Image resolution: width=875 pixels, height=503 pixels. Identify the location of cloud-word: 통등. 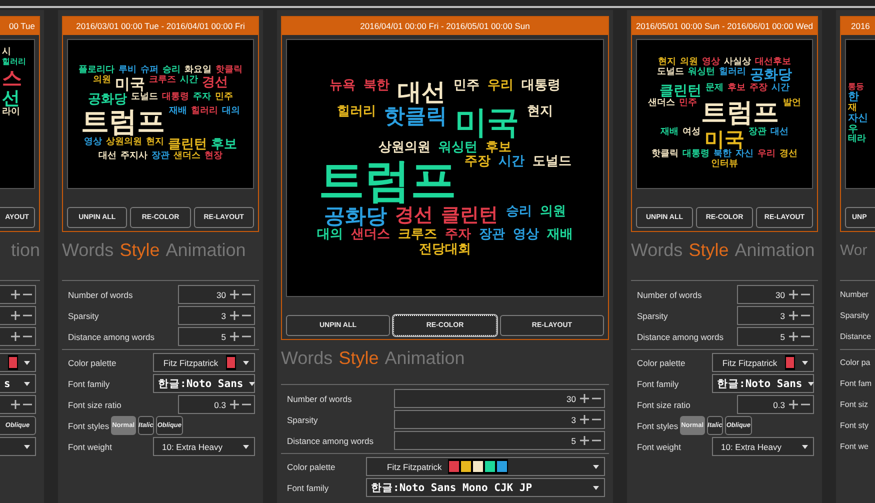
(856, 87).